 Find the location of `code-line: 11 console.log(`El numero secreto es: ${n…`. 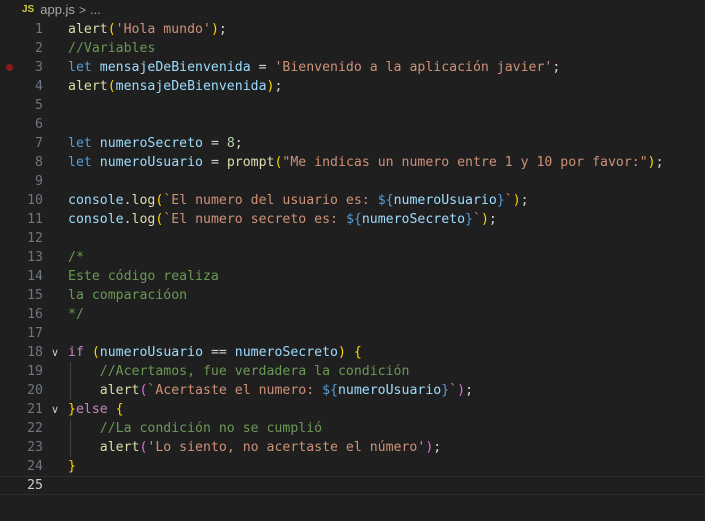

code-line: 11 console.log(`El numero secreto es: ${n… is located at coordinates (352, 219).